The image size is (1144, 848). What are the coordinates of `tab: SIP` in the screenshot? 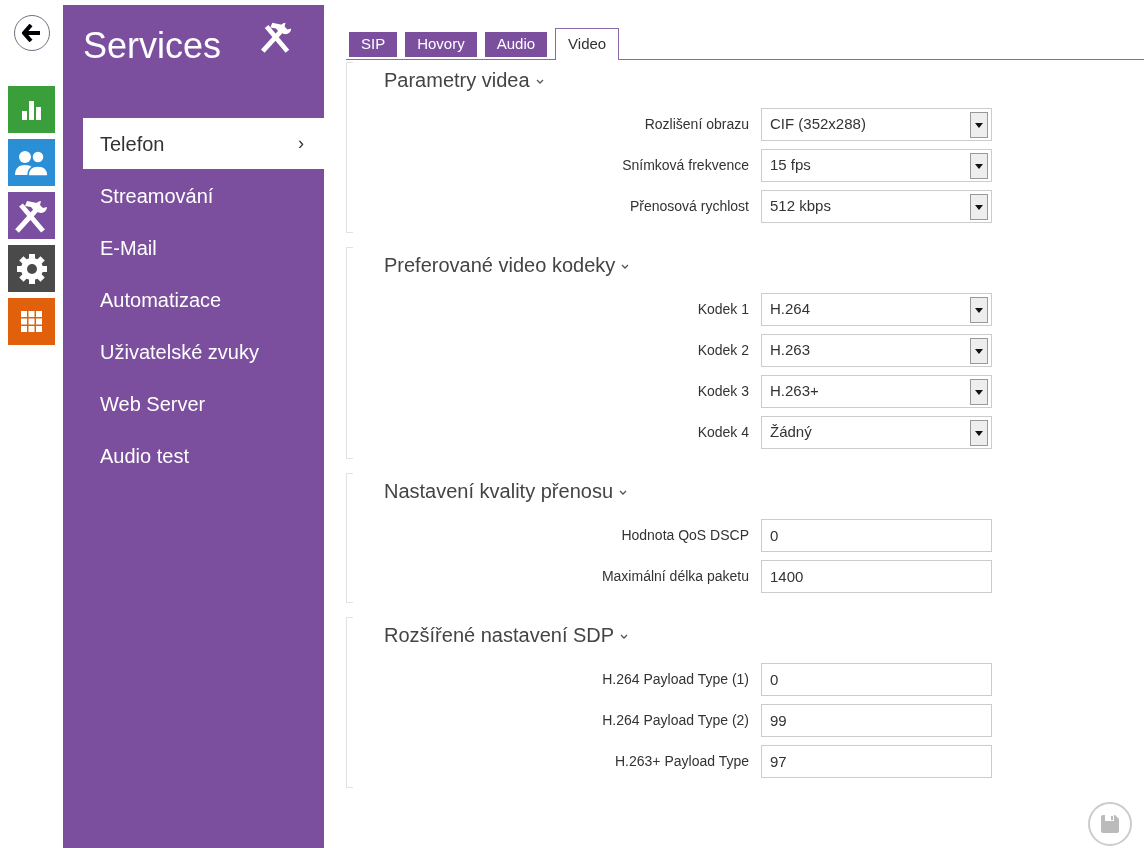 It's located at (373, 44).